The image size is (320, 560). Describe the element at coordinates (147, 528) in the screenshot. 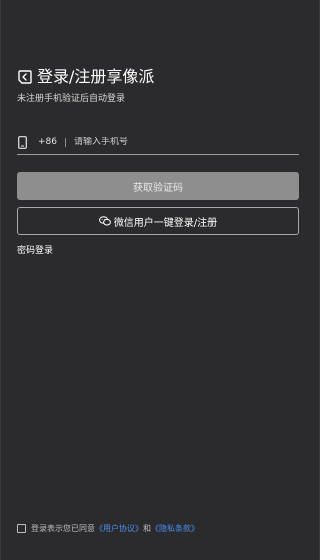

I see `agreement-and: 和` at that location.